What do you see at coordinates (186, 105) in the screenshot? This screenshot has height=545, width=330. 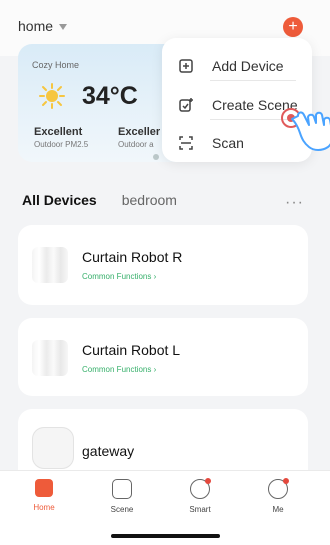 I see `create-scene-icon` at bounding box center [186, 105].